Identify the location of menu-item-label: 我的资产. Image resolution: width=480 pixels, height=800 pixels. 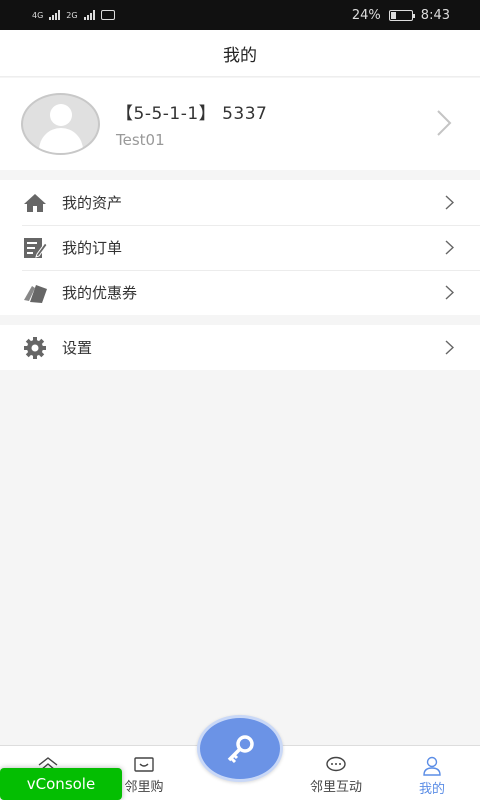
(92, 203).